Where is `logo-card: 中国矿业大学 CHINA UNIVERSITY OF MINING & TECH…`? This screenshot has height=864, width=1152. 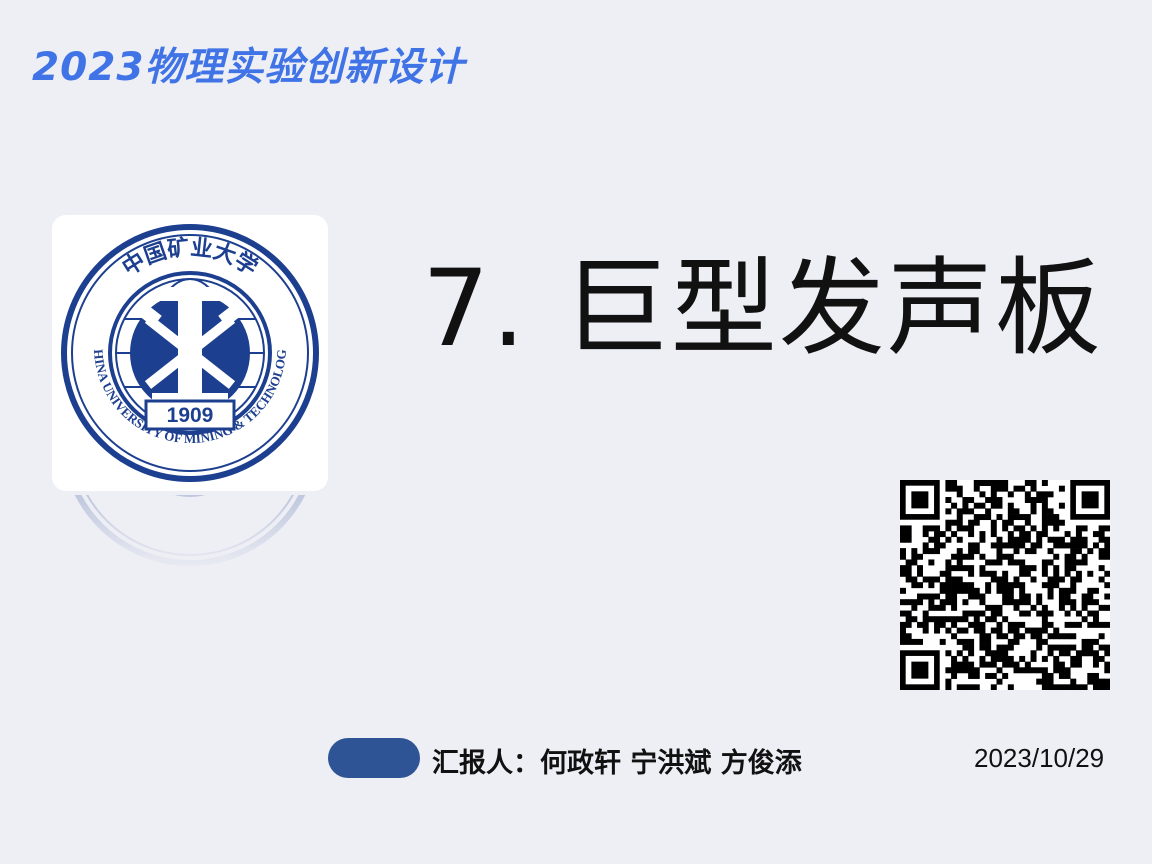 logo-card: 中国矿业大学 CHINA UNIVERSITY OF MINING & TECH… is located at coordinates (190, 353).